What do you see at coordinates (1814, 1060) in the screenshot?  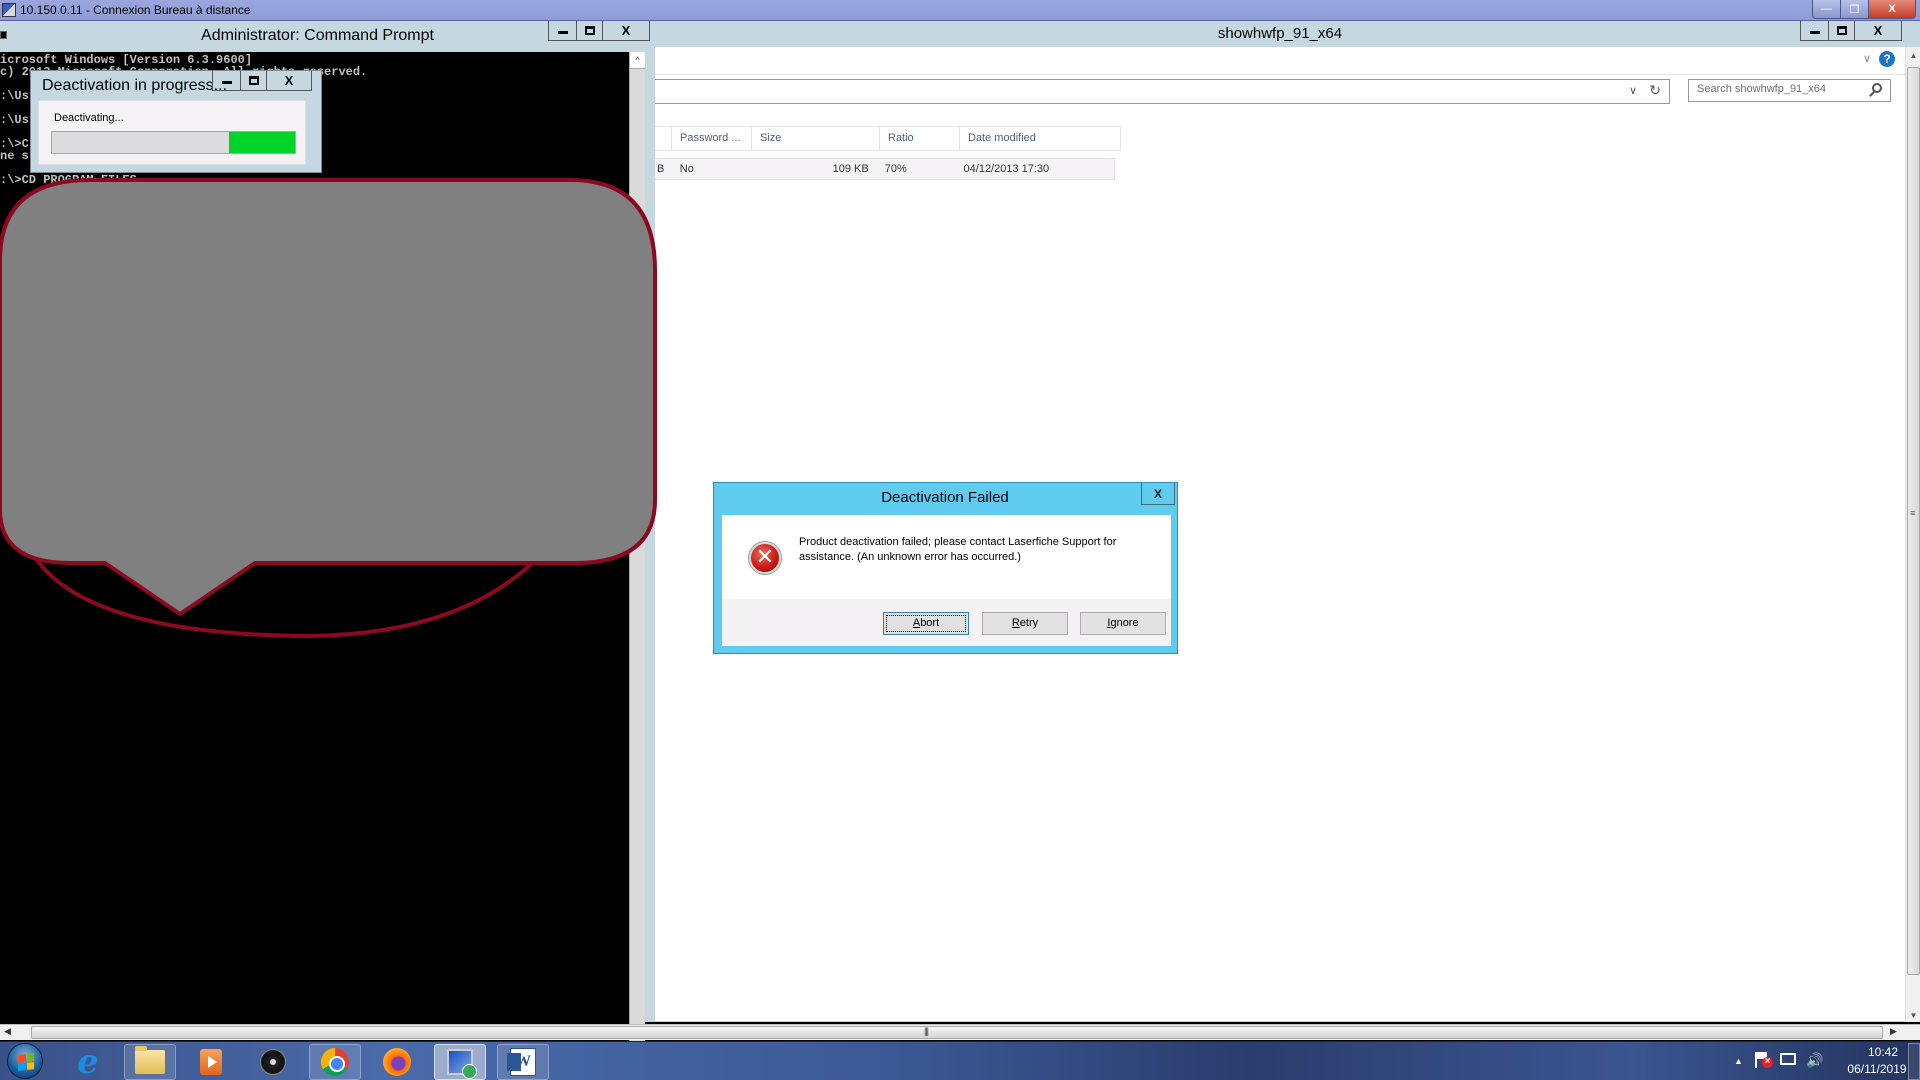 I see `volume-icon: 🔊` at bounding box center [1814, 1060].